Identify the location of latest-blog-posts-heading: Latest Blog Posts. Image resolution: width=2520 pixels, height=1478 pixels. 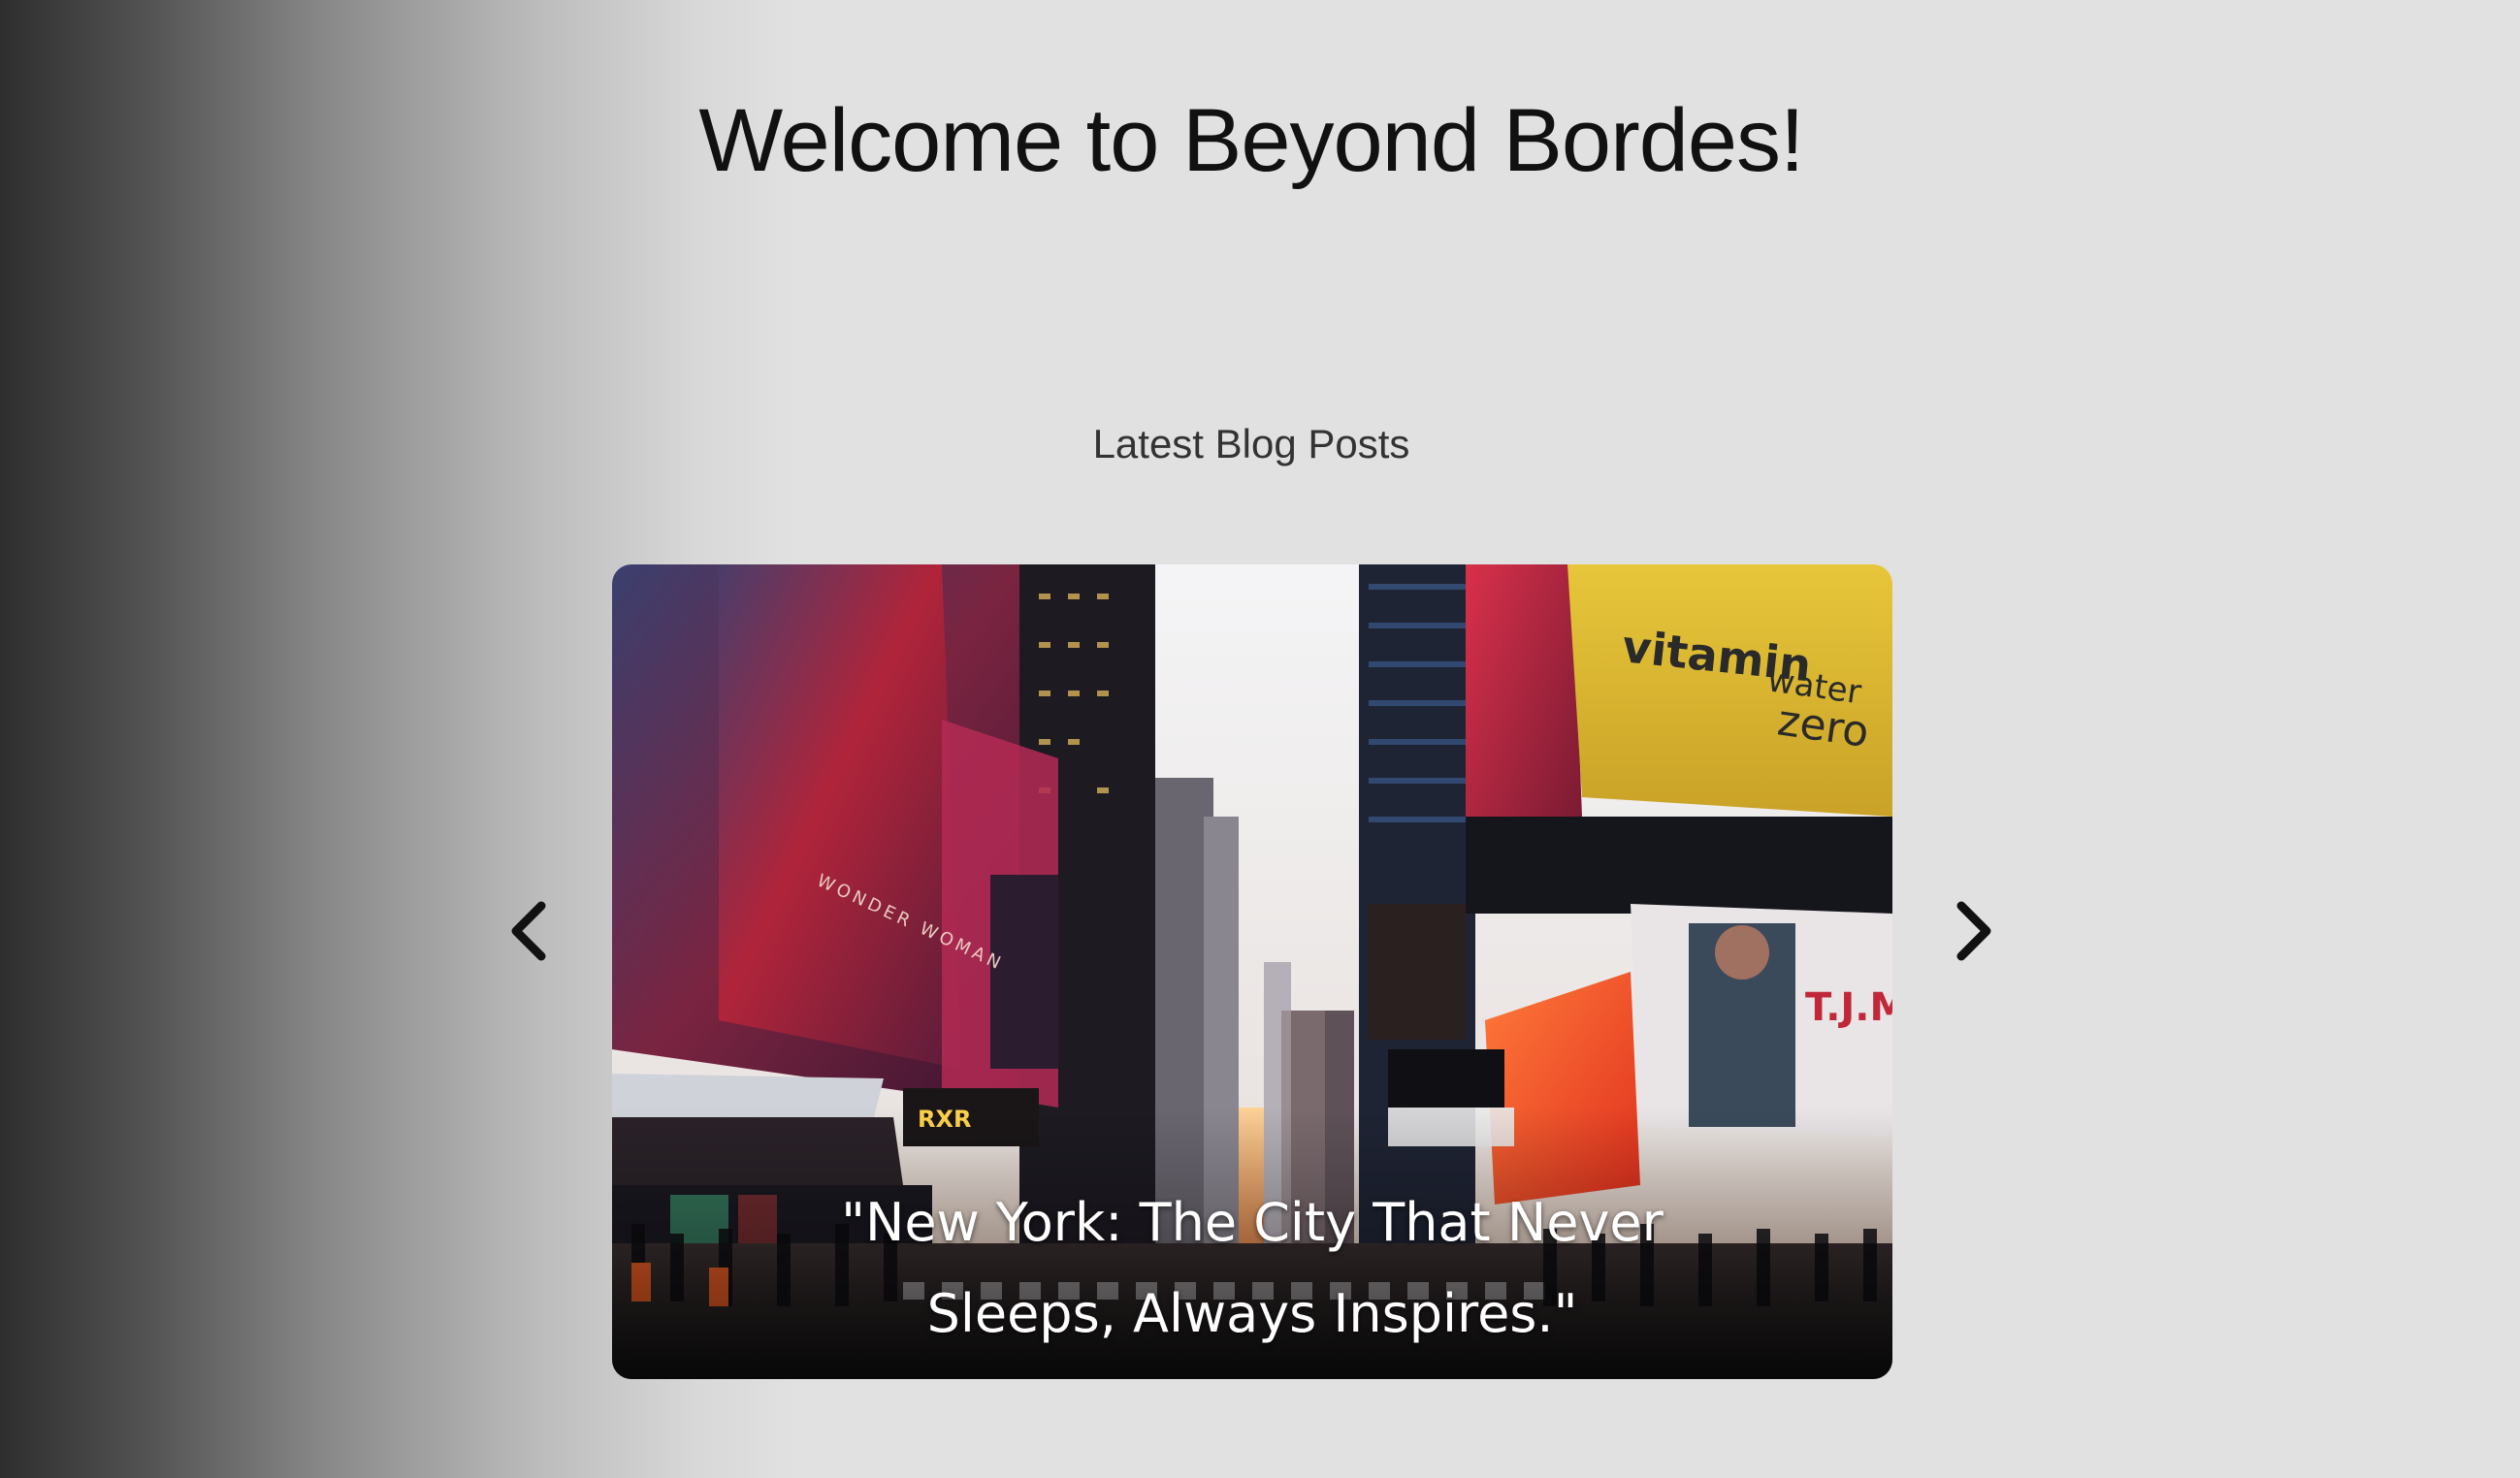
(1251, 443).